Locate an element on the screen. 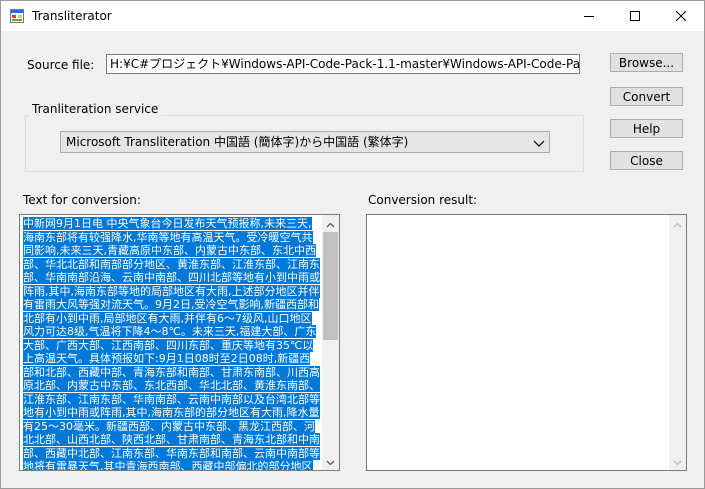 This screenshot has width=705, height=489. maximize-icon is located at coordinates (635, 16).